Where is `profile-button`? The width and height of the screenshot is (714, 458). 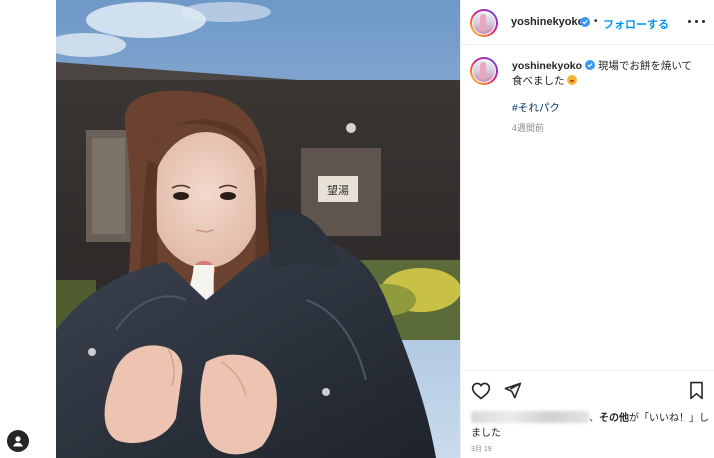
profile-button is located at coordinates (18, 441).